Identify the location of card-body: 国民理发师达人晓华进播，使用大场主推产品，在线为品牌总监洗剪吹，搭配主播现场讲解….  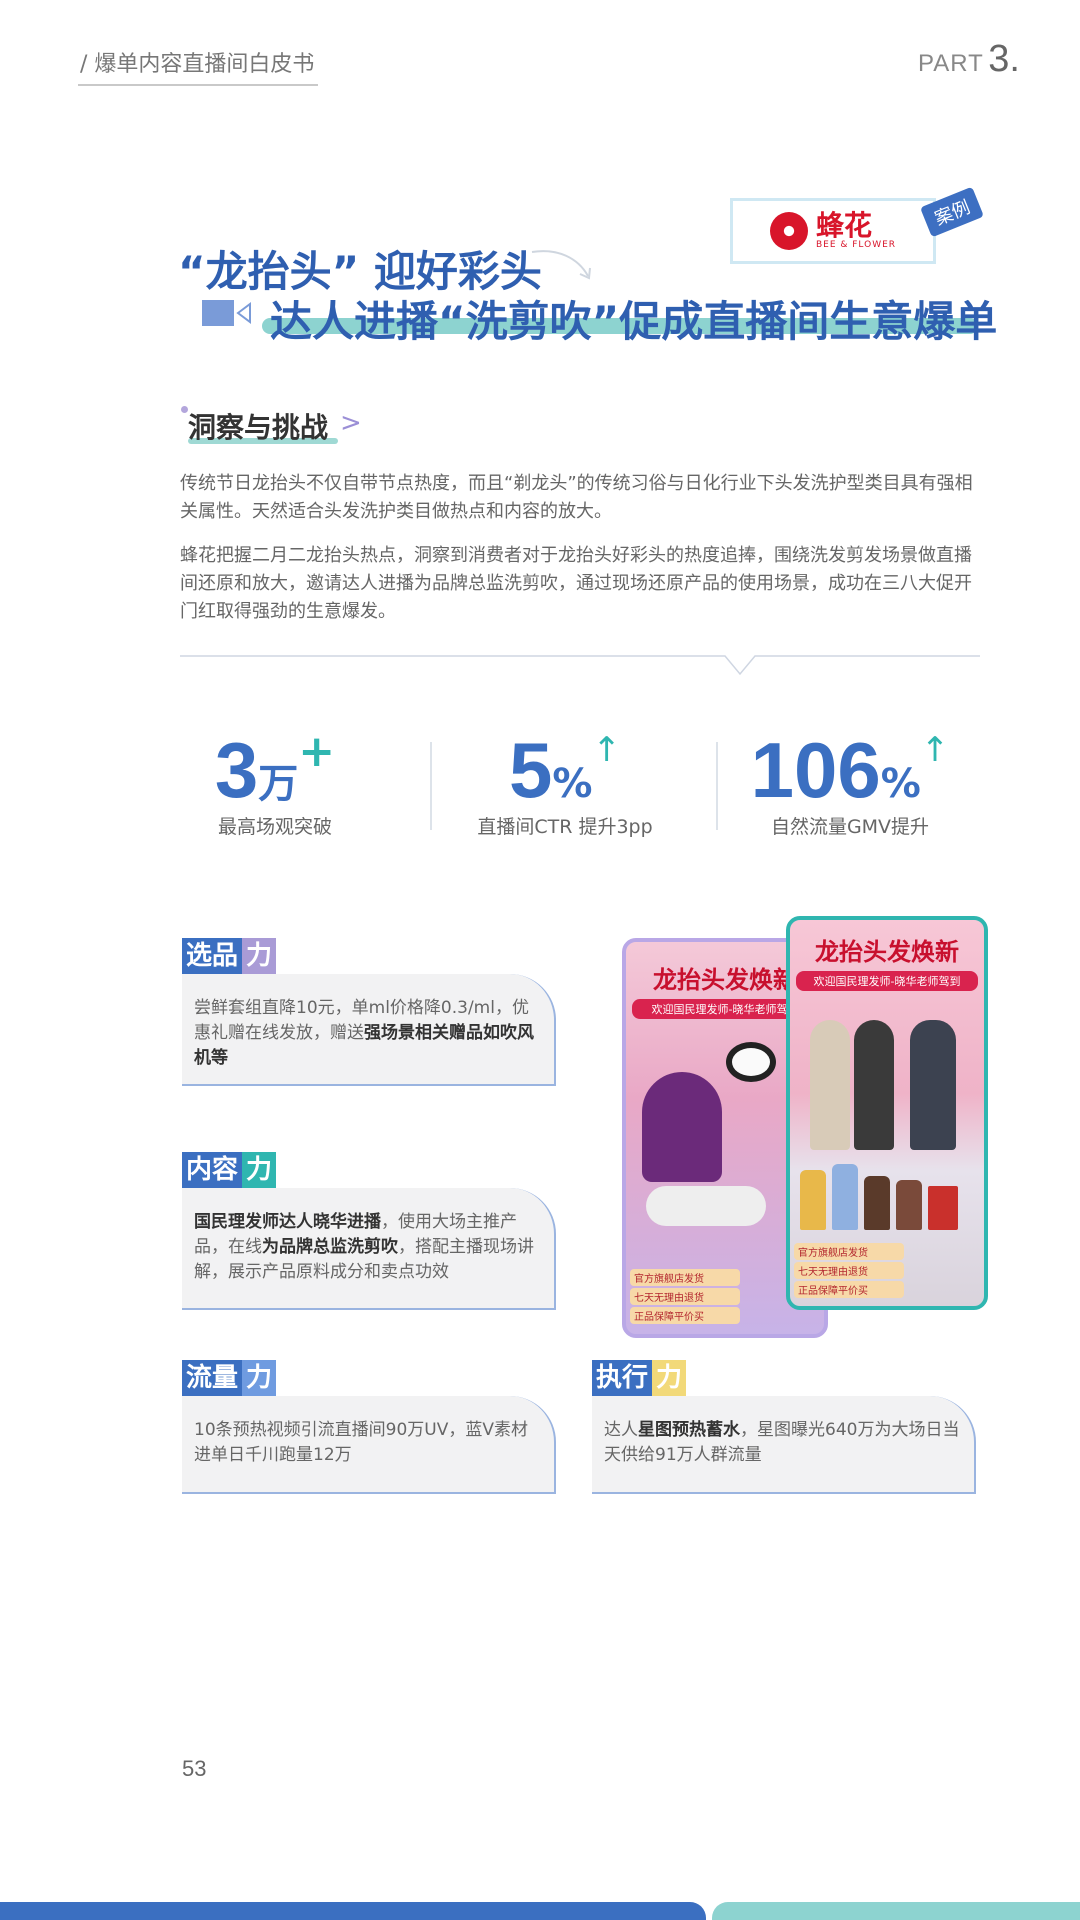
(369, 1249).